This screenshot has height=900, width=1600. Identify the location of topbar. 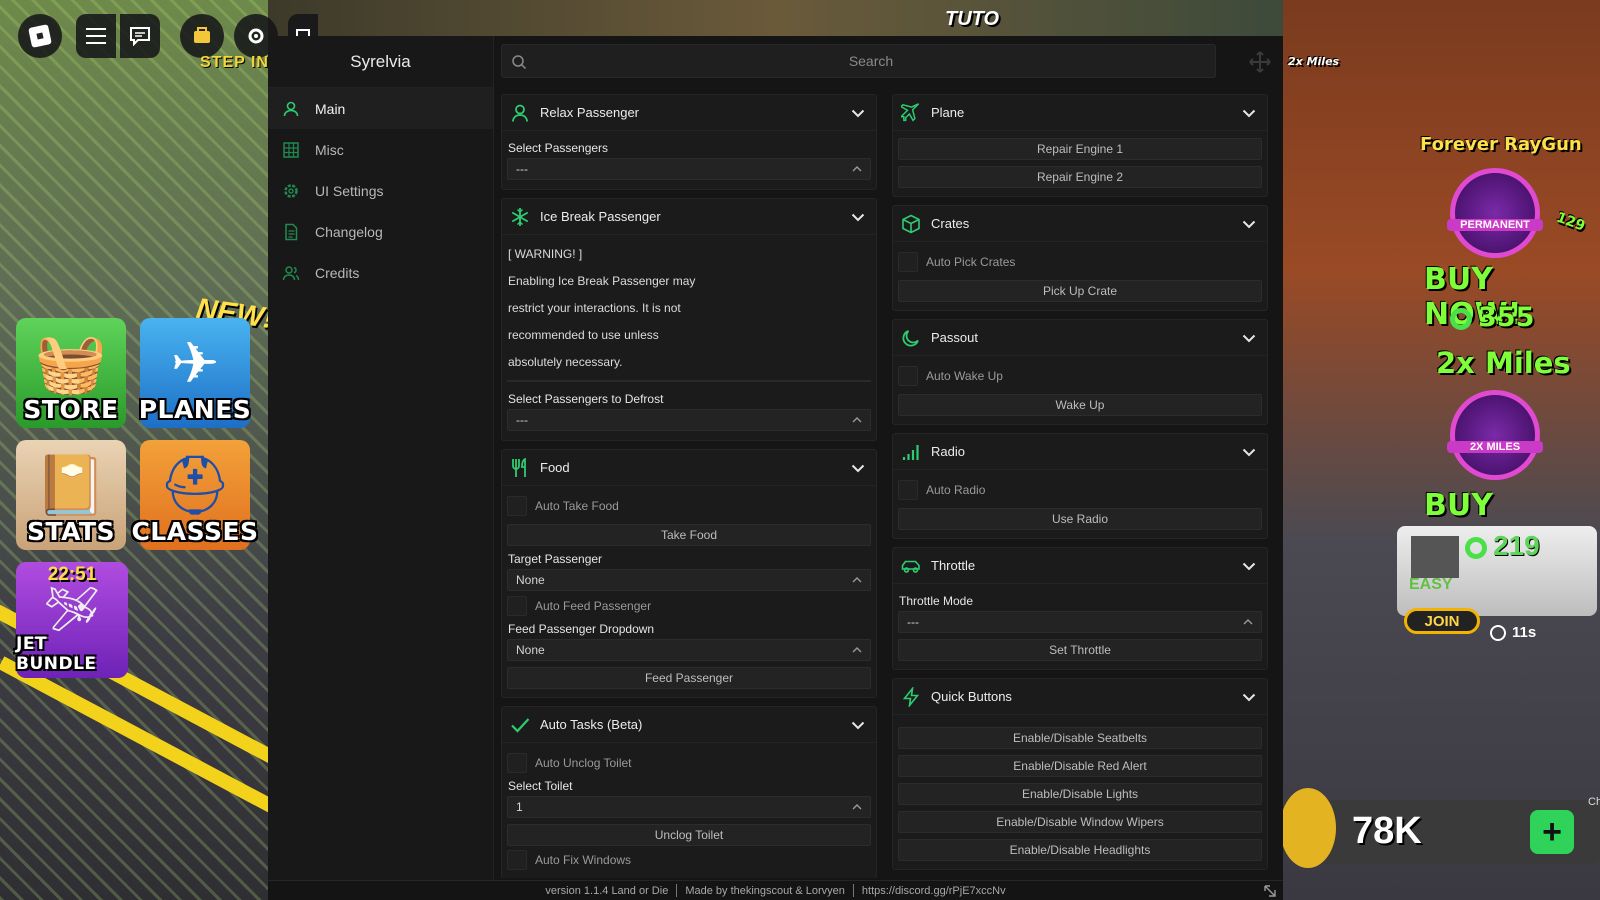
(888, 62).